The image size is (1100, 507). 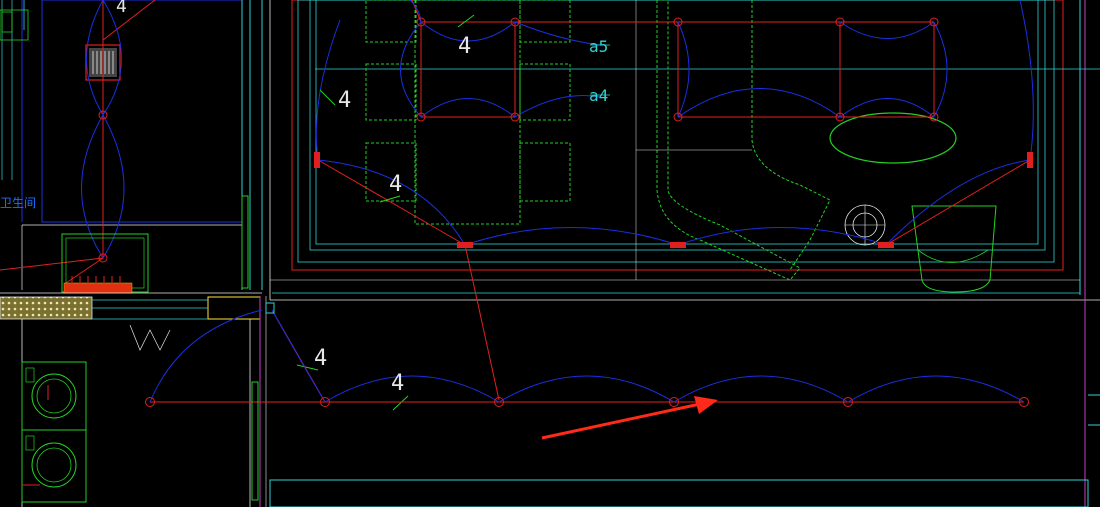 I want to click on left-room-walls, so click(x=132, y=145).